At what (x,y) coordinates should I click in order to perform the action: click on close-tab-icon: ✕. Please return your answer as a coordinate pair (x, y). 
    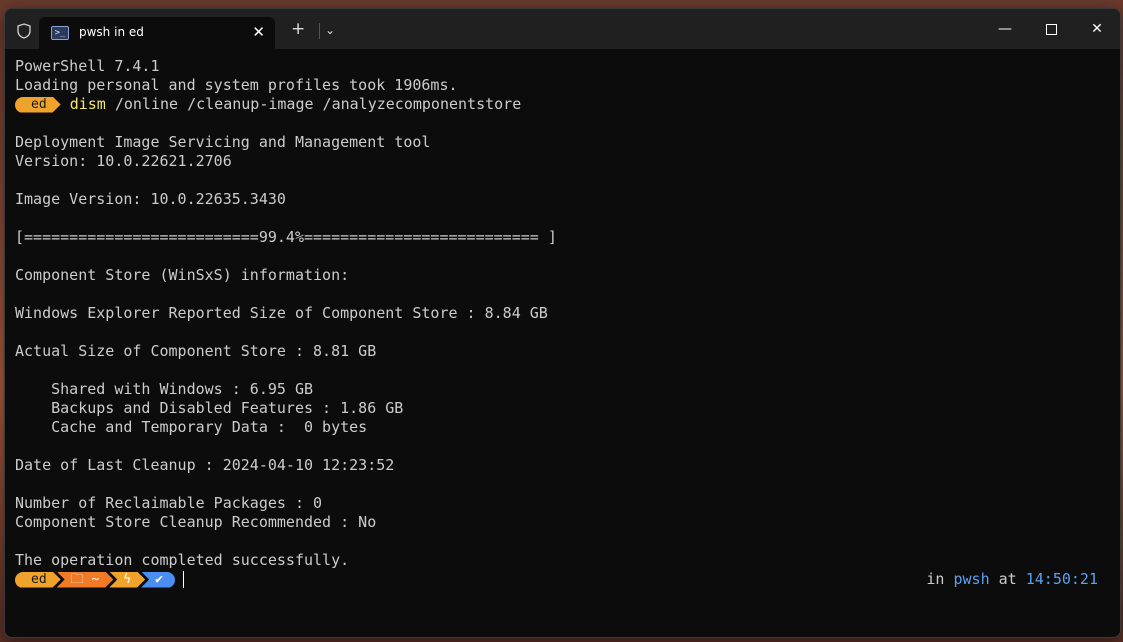
    Looking at the image, I should click on (258, 32).